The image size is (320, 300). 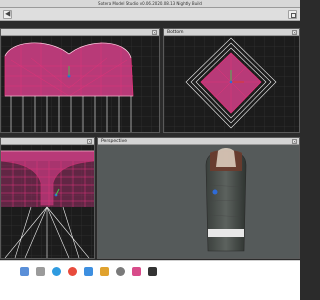 I want to click on dock, so click(x=150, y=280).